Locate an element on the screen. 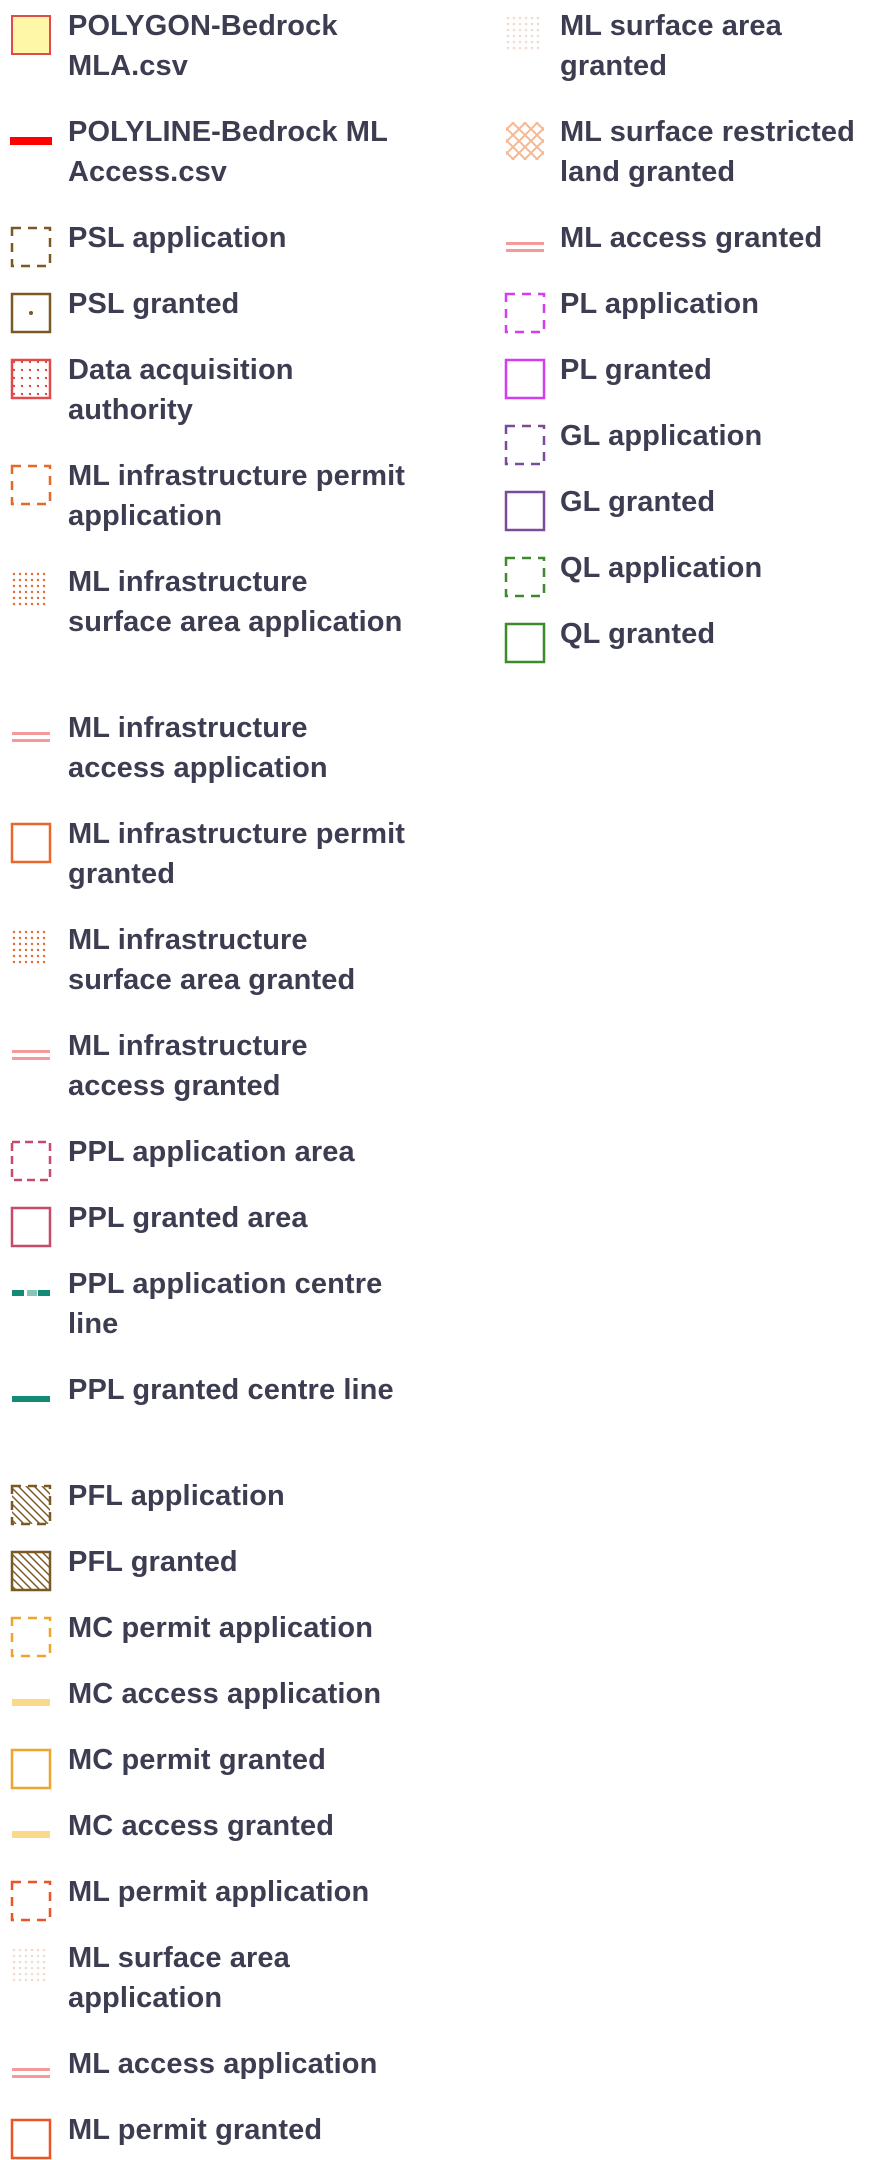  legend-item-label: ML surface area granted is located at coordinates (671, 46).